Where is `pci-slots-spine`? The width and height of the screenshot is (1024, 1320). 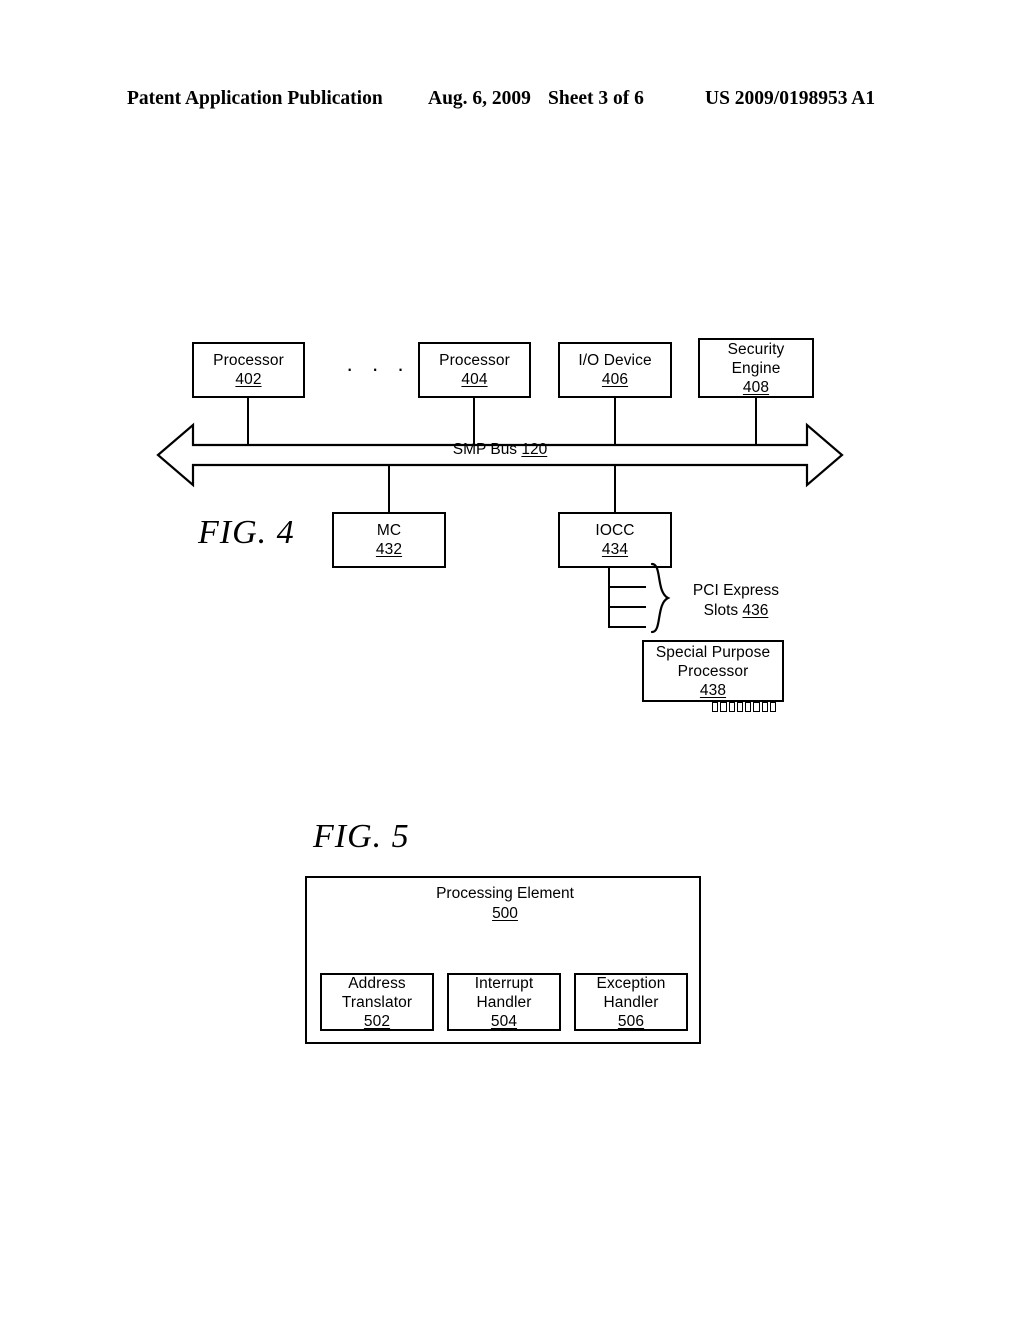 pci-slots-spine is located at coordinates (609, 597).